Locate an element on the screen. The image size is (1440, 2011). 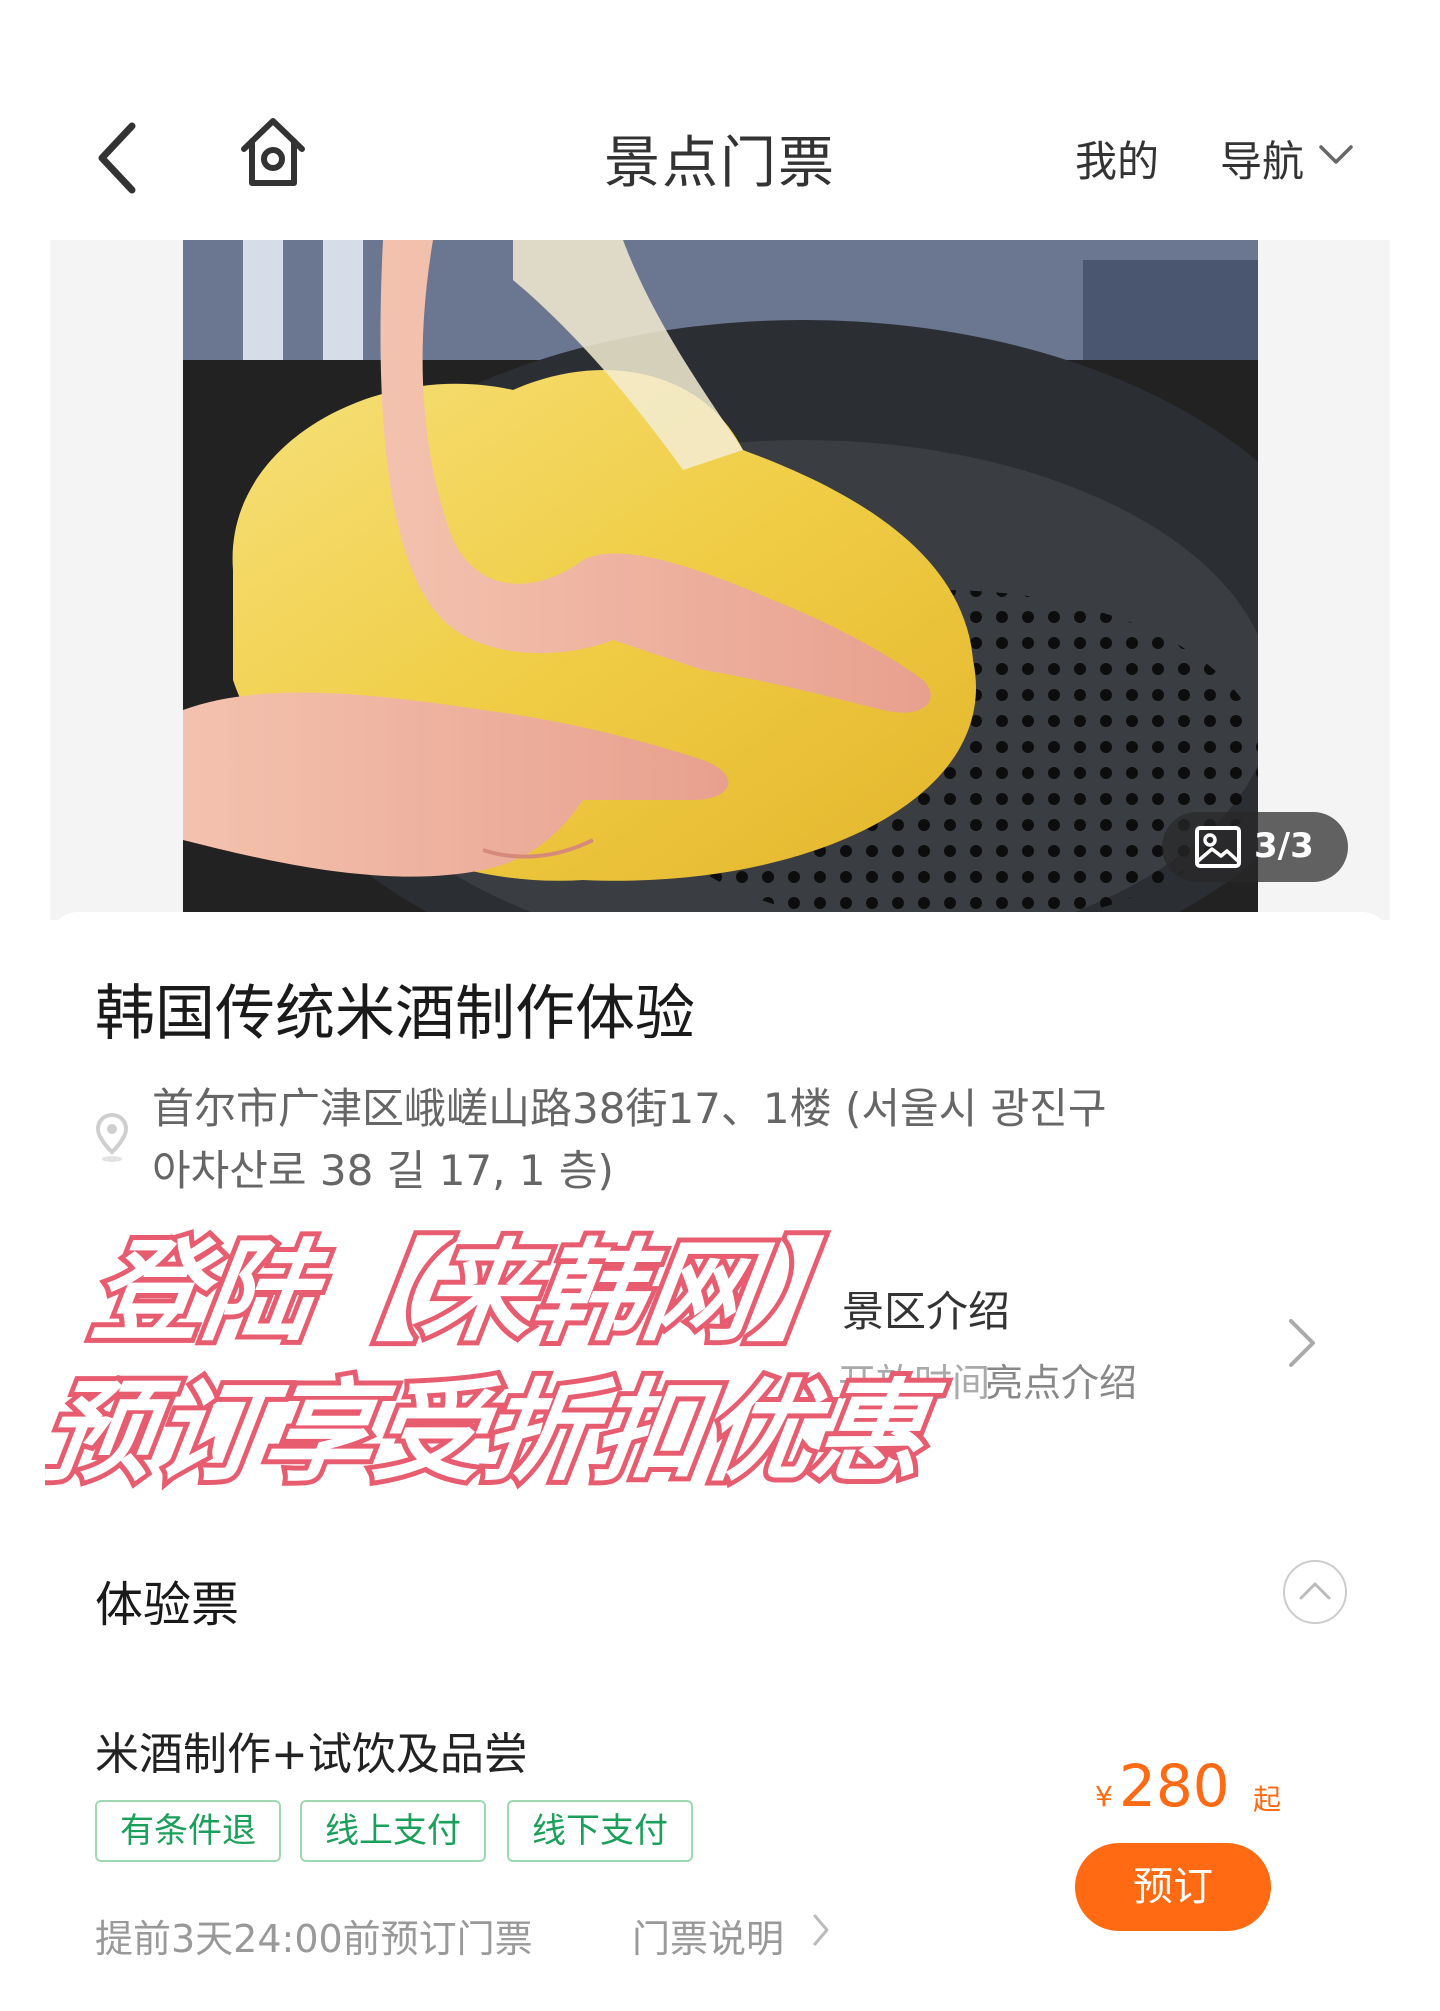
chevron-up-icon is located at coordinates (1315, 1591).